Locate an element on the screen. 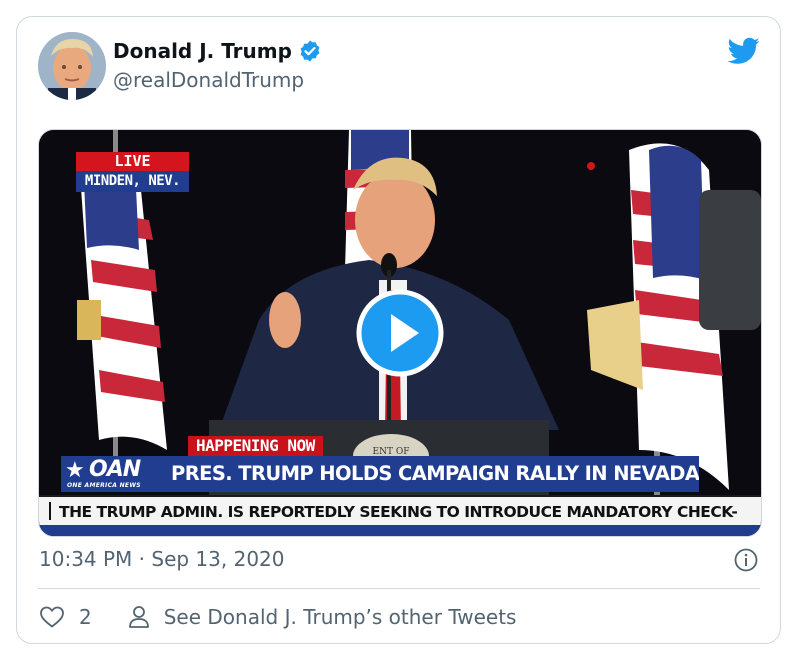  author-handle: @realDonaldTrump is located at coordinates (208, 80).